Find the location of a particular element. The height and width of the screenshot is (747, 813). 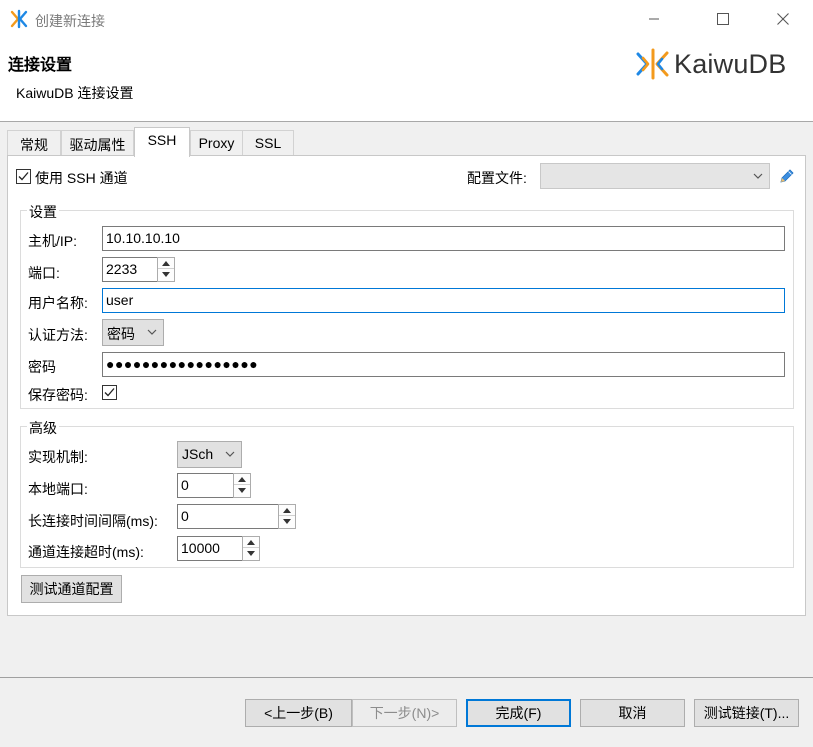

port-spinner: 2233 is located at coordinates (139, 269).